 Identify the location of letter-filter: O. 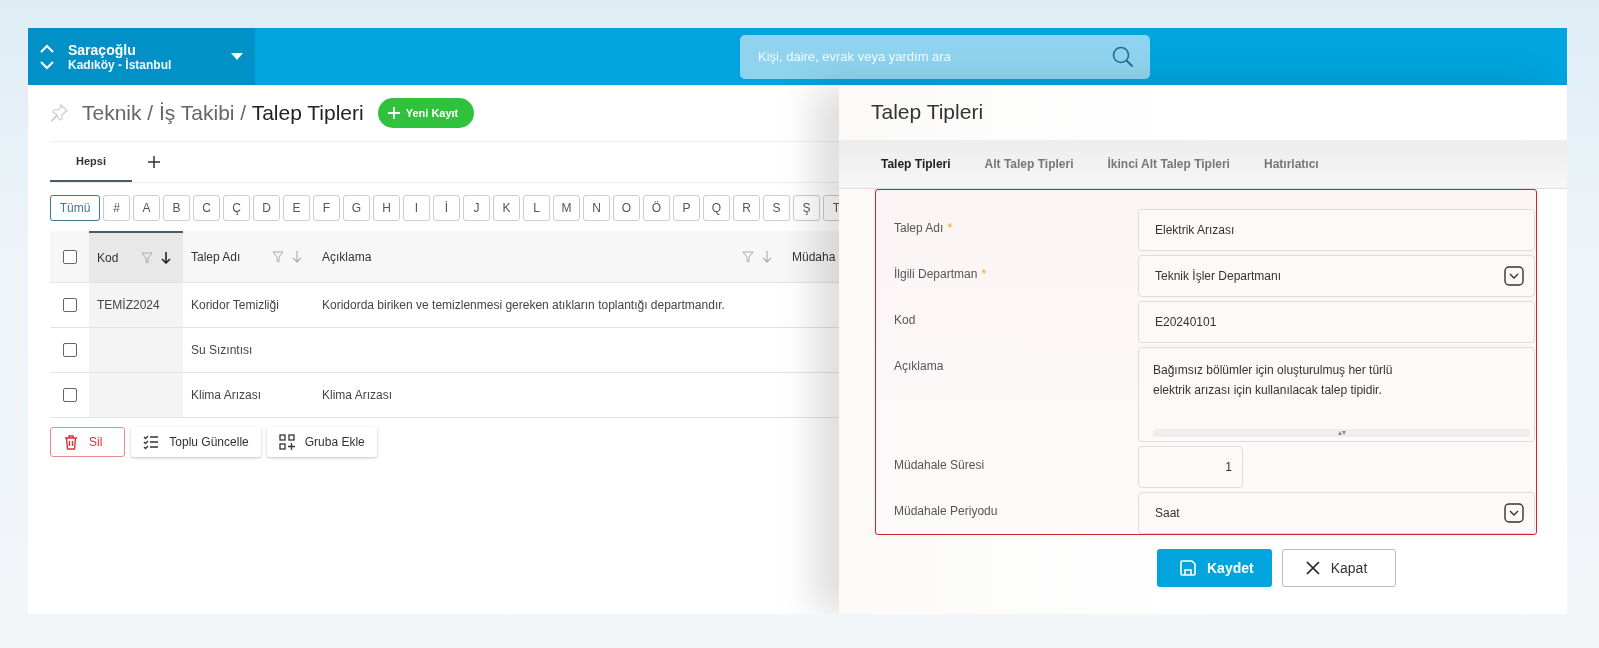
(626, 208).